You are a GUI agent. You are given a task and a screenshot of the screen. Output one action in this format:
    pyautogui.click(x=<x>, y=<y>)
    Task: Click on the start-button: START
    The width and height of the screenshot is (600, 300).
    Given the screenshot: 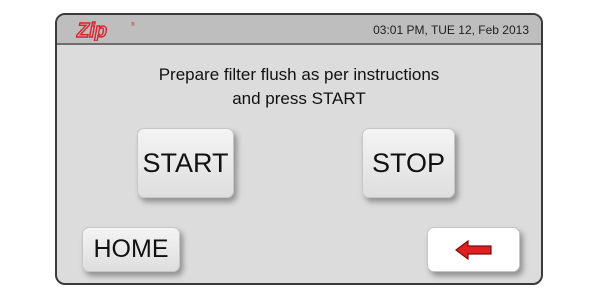 What is the action you would take?
    pyautogui.click(x=185, y=163)
    